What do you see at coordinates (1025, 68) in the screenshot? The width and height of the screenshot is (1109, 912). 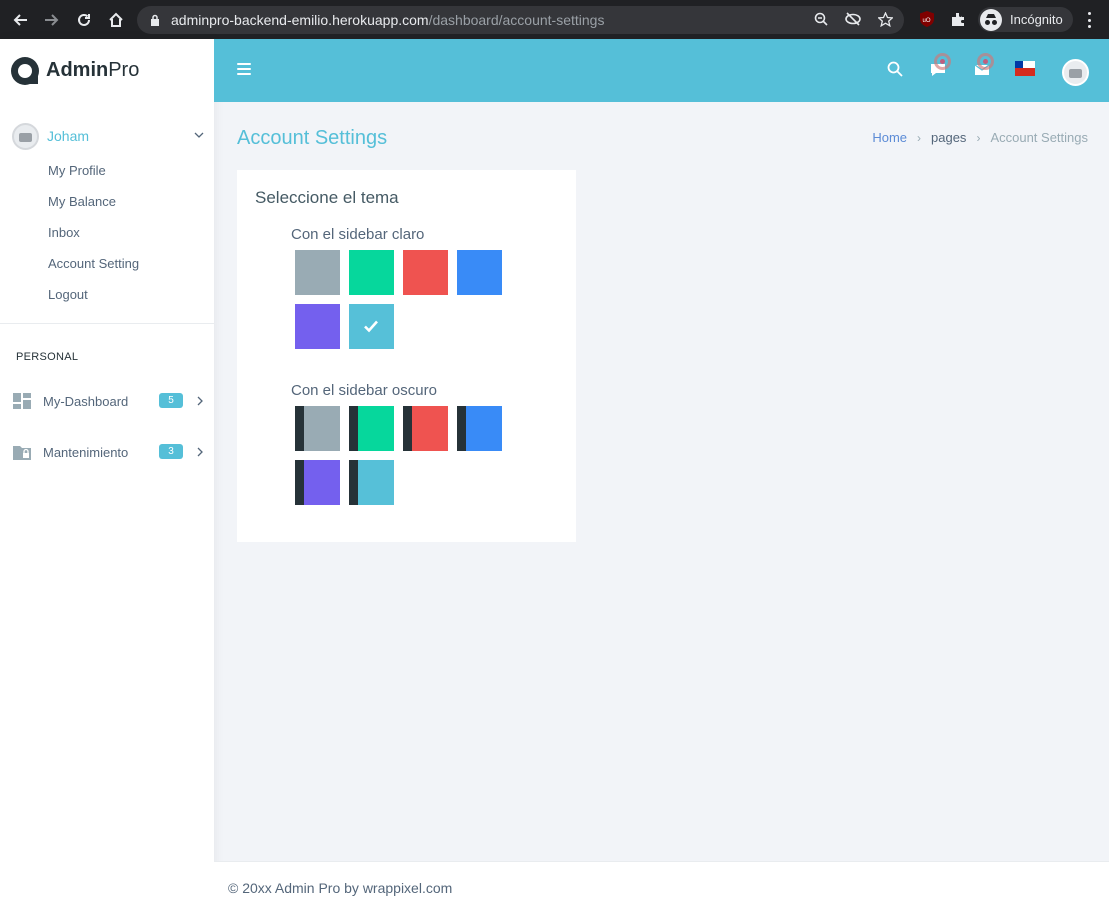 I see `chile-flag-icon` at bounding box center [1025, 68].